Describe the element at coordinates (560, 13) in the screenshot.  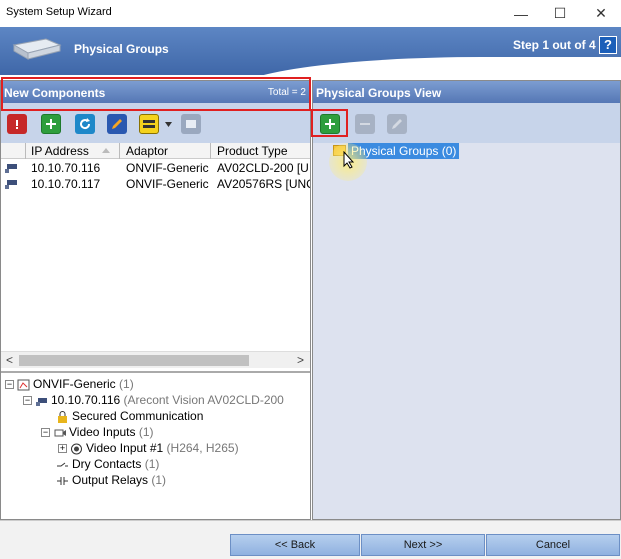
I see `maximize-button: ☐` at that location.